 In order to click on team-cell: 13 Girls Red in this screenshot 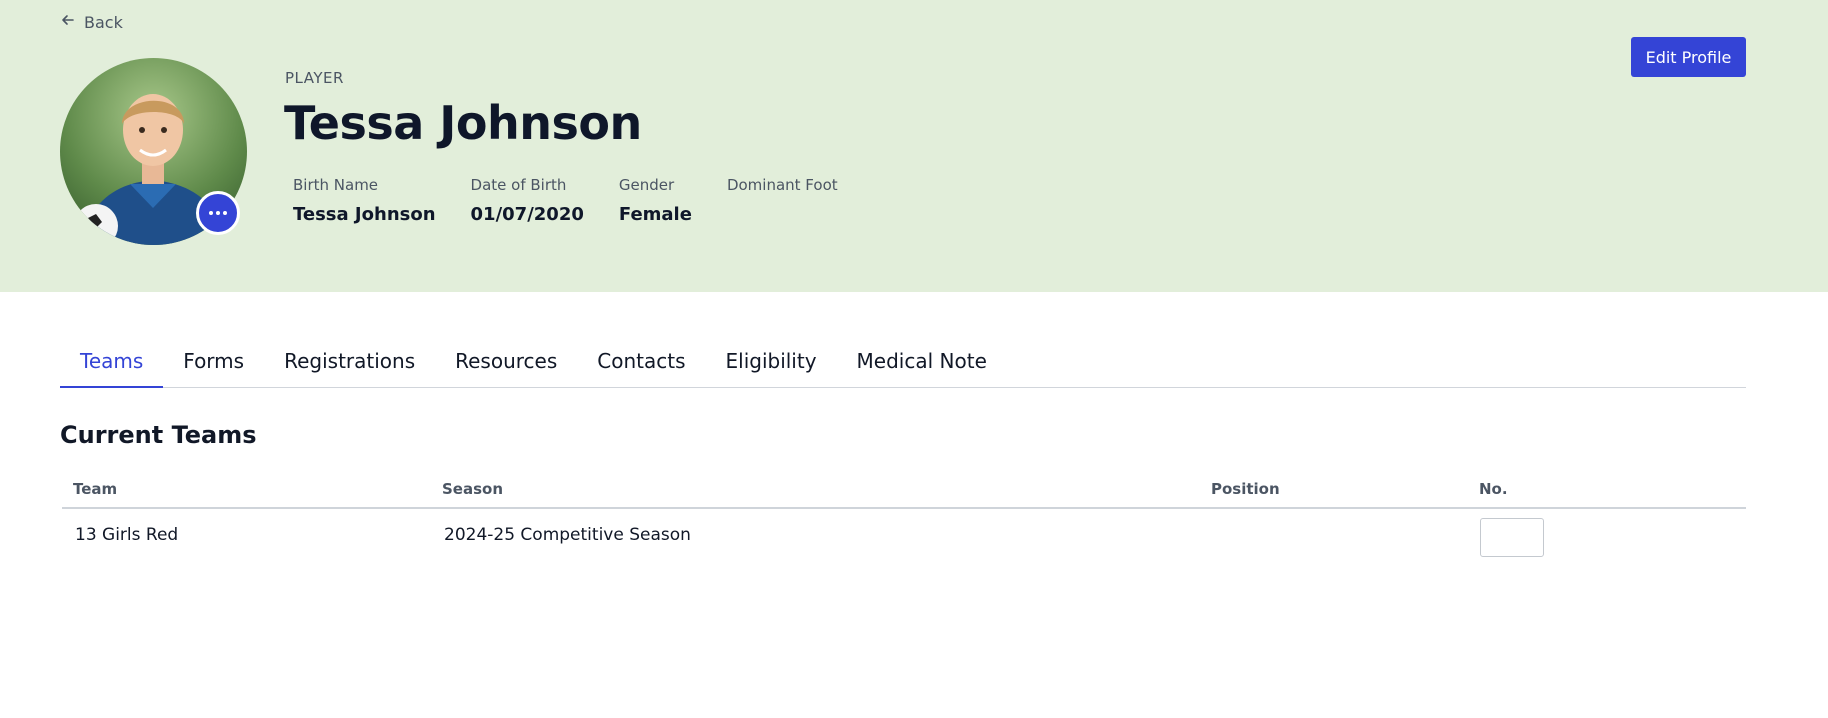, I will do `click(126, 535)`.